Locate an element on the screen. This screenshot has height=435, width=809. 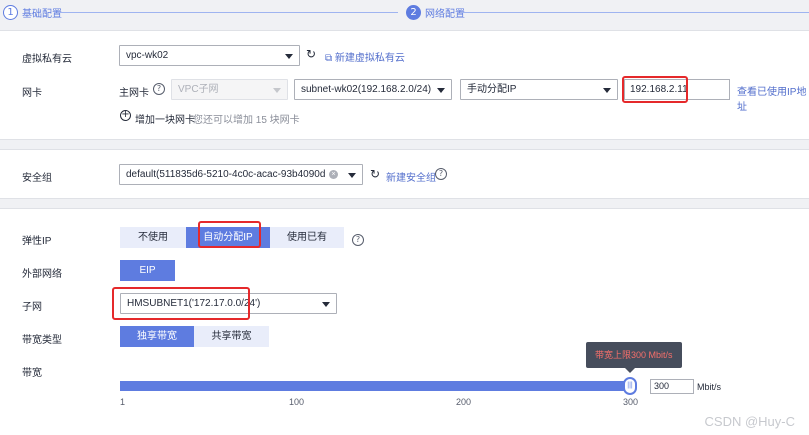
subnet-label: 子网 is located at coordinates (32, 307).